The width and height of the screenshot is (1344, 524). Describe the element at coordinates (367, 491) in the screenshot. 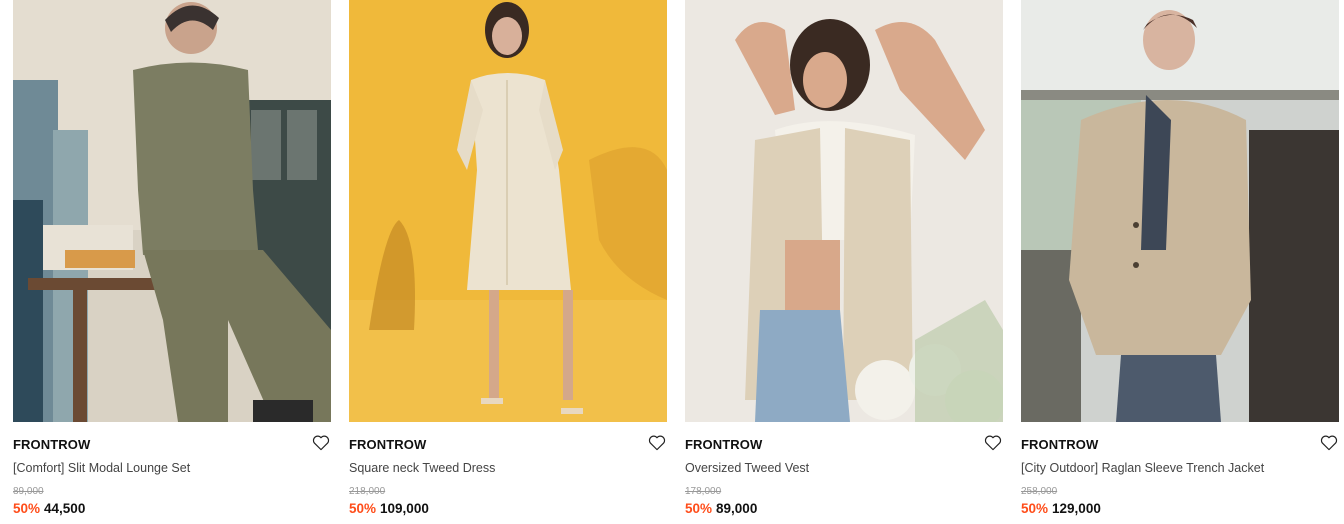

I see `original-price: 218,000` at that location.